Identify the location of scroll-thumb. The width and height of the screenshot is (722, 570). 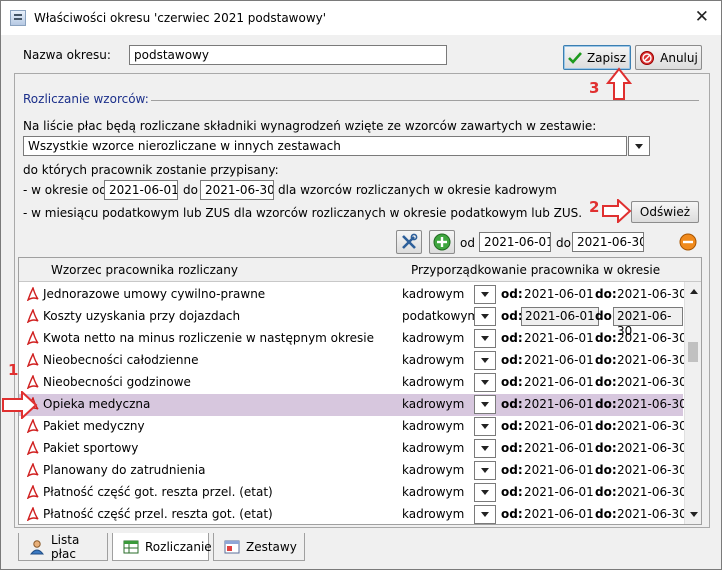
(693, 352).